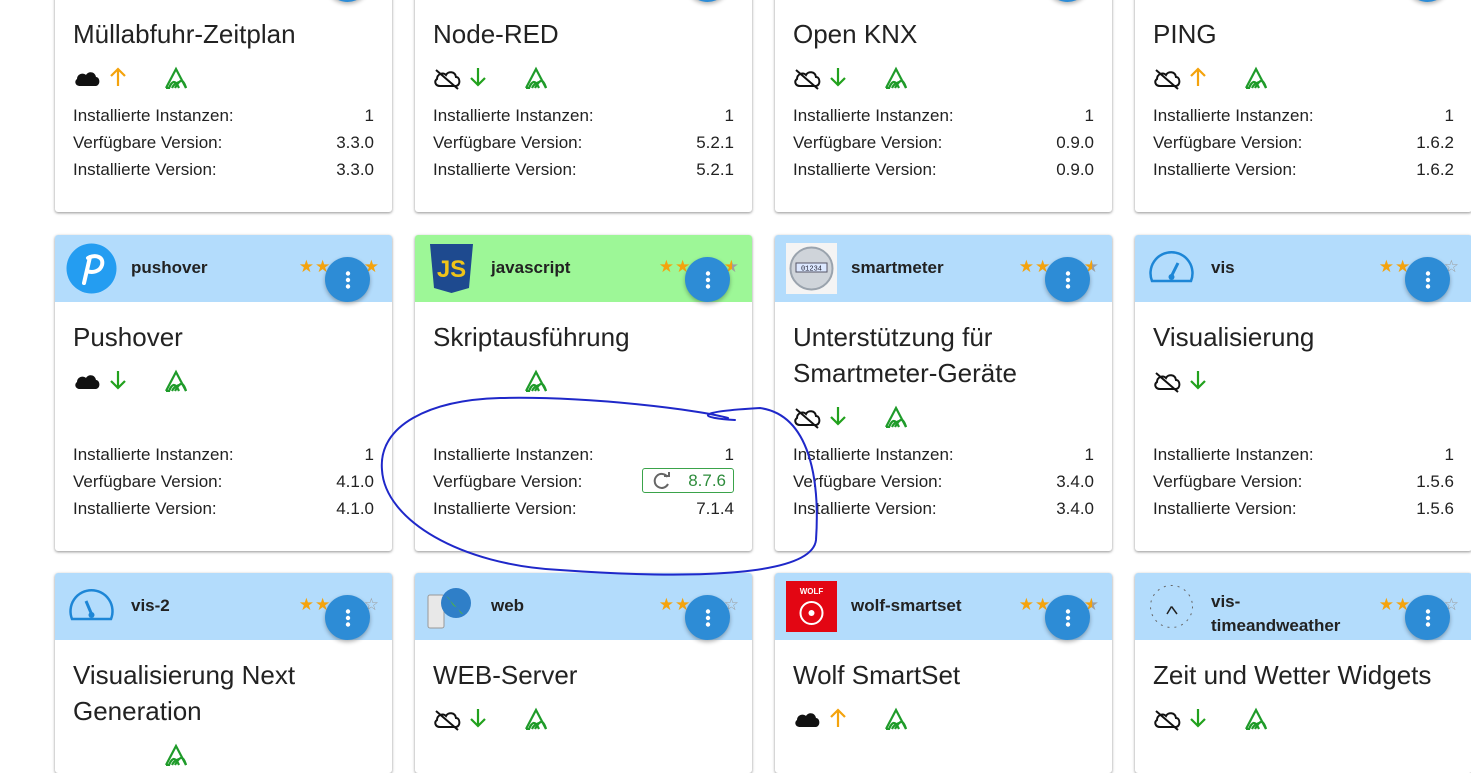  What do you see at coordinates (150, 605) in the screenshot?
I see `adapter-name: vis-2` at bounding box center [150, 605].